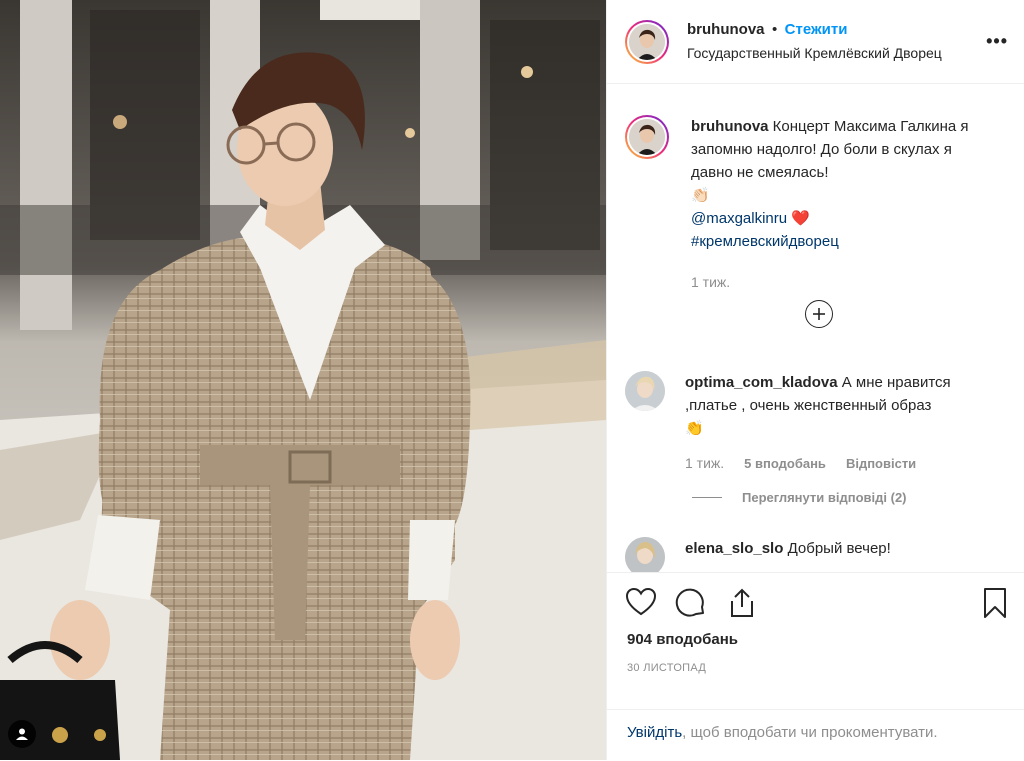  Describe the element at coordinates (707, 497) in the screenshot. I see `replies-divider` at that location.